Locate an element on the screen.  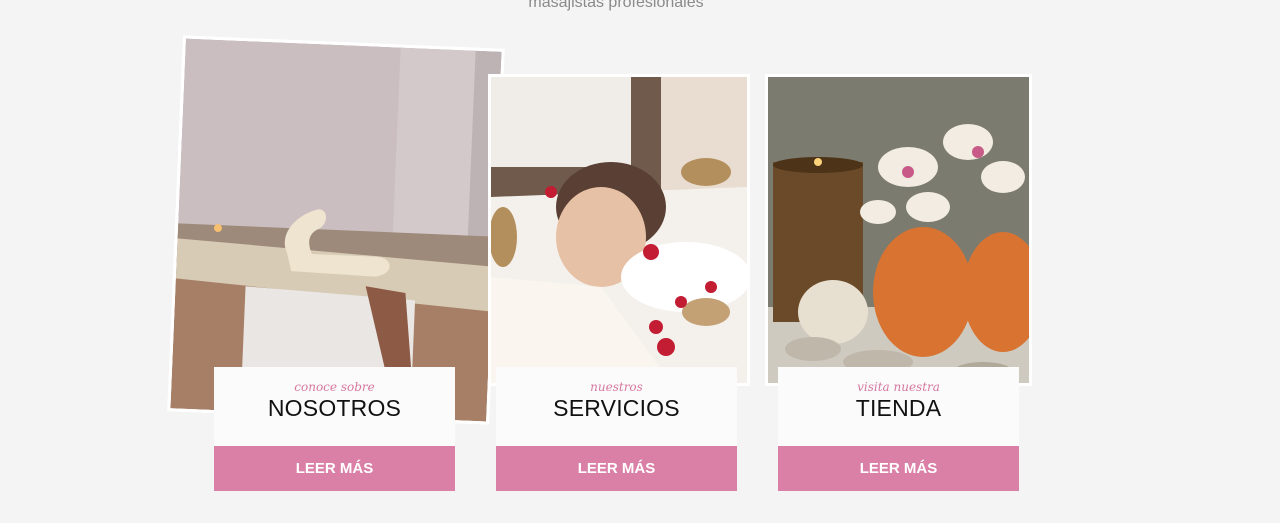
leer-mas-tienda-button: LEER MÁS is located at coordinates (898, 468).